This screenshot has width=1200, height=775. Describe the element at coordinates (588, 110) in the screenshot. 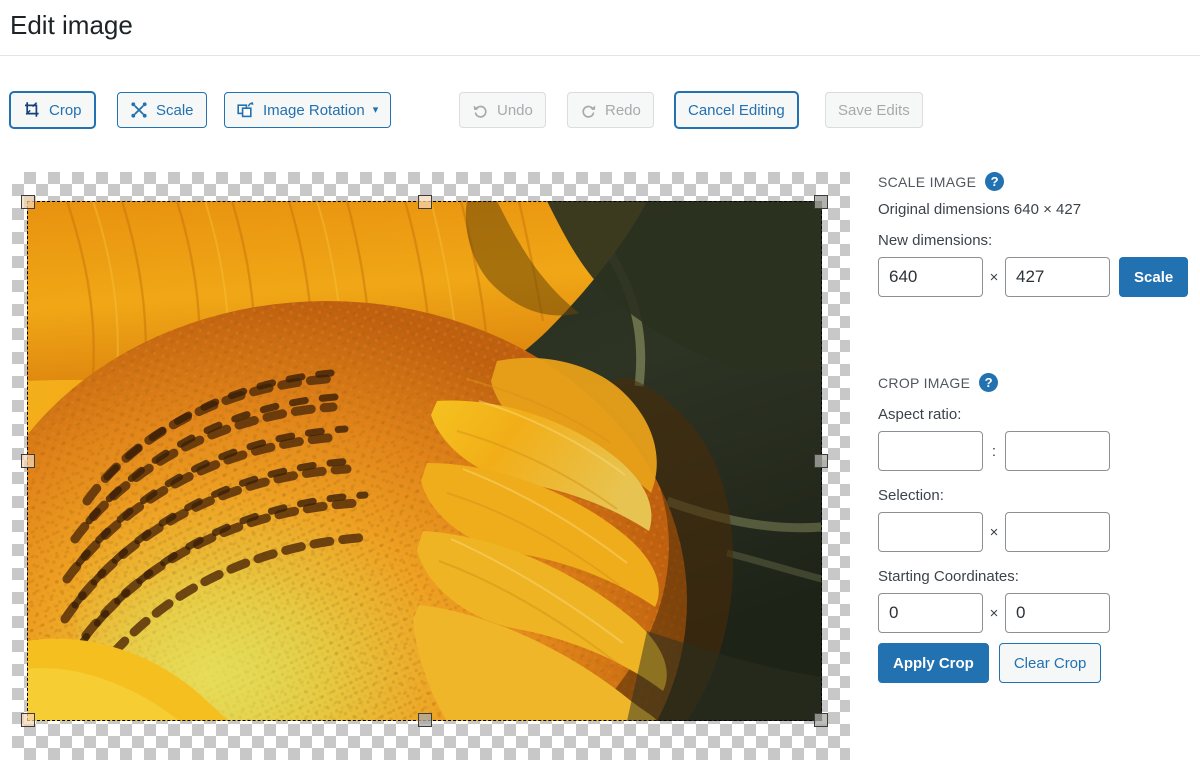

I see `redo-icon` at that location.